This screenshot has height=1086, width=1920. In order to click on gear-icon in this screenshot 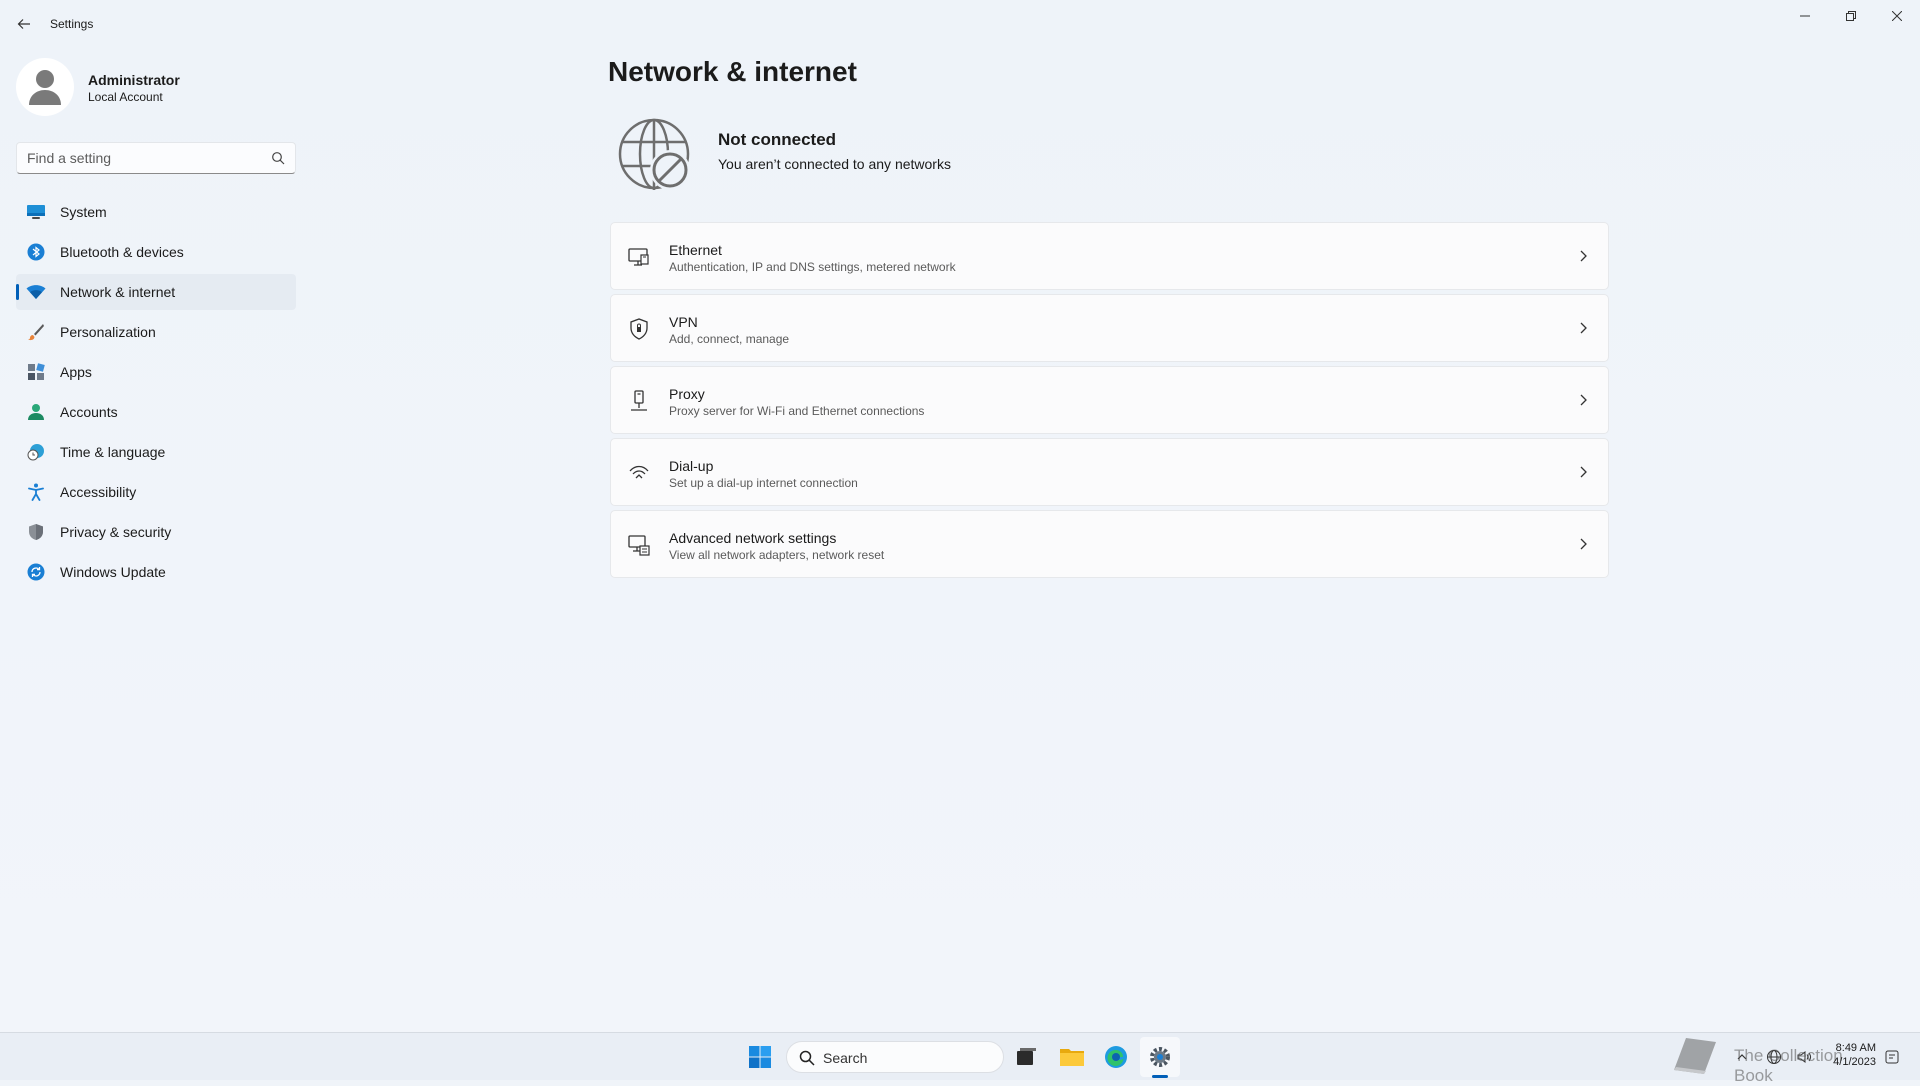, I will do `click(1160, 1057)`.